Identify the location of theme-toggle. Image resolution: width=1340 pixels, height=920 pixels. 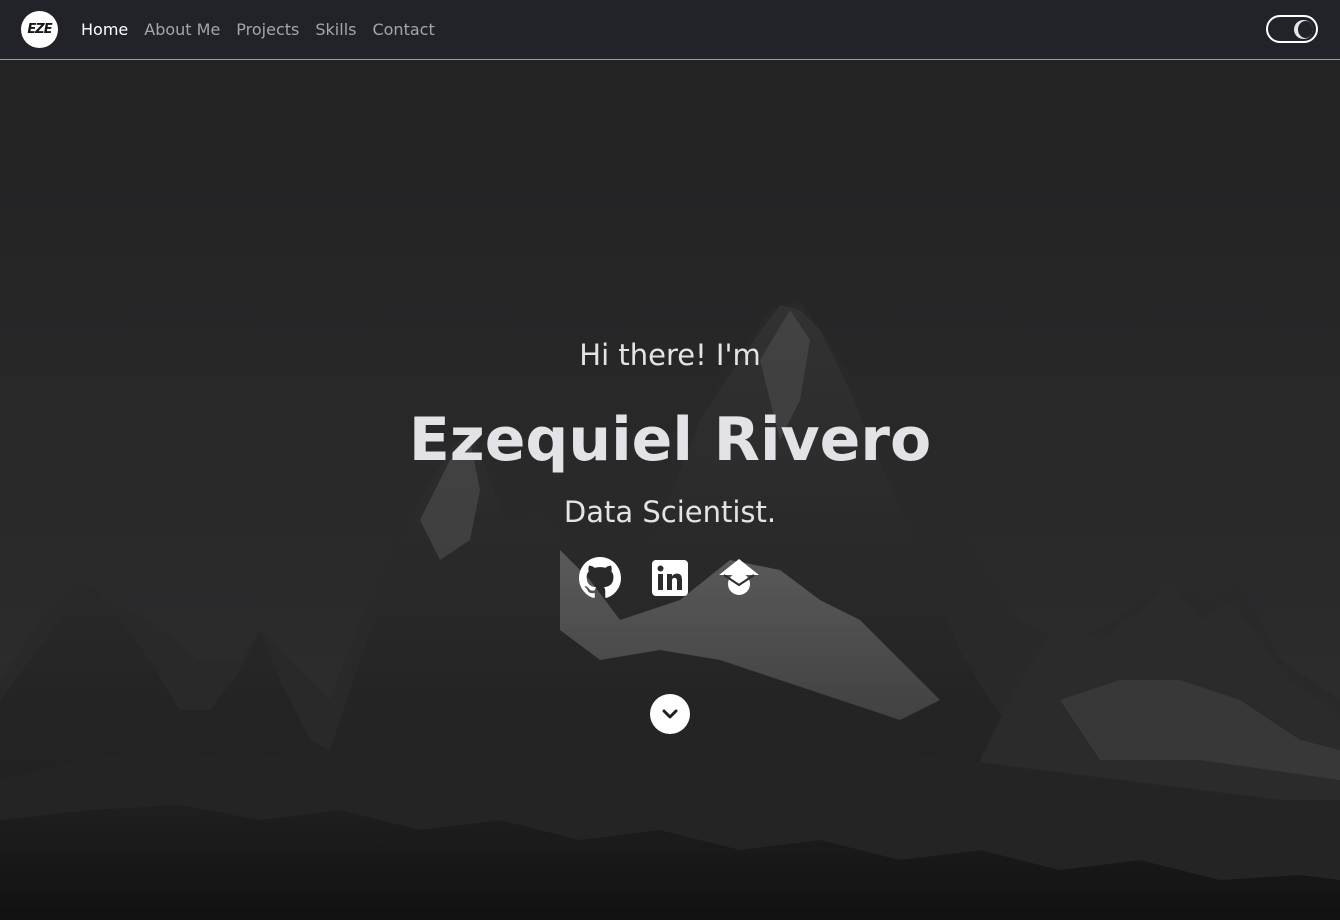
(1292, 29).